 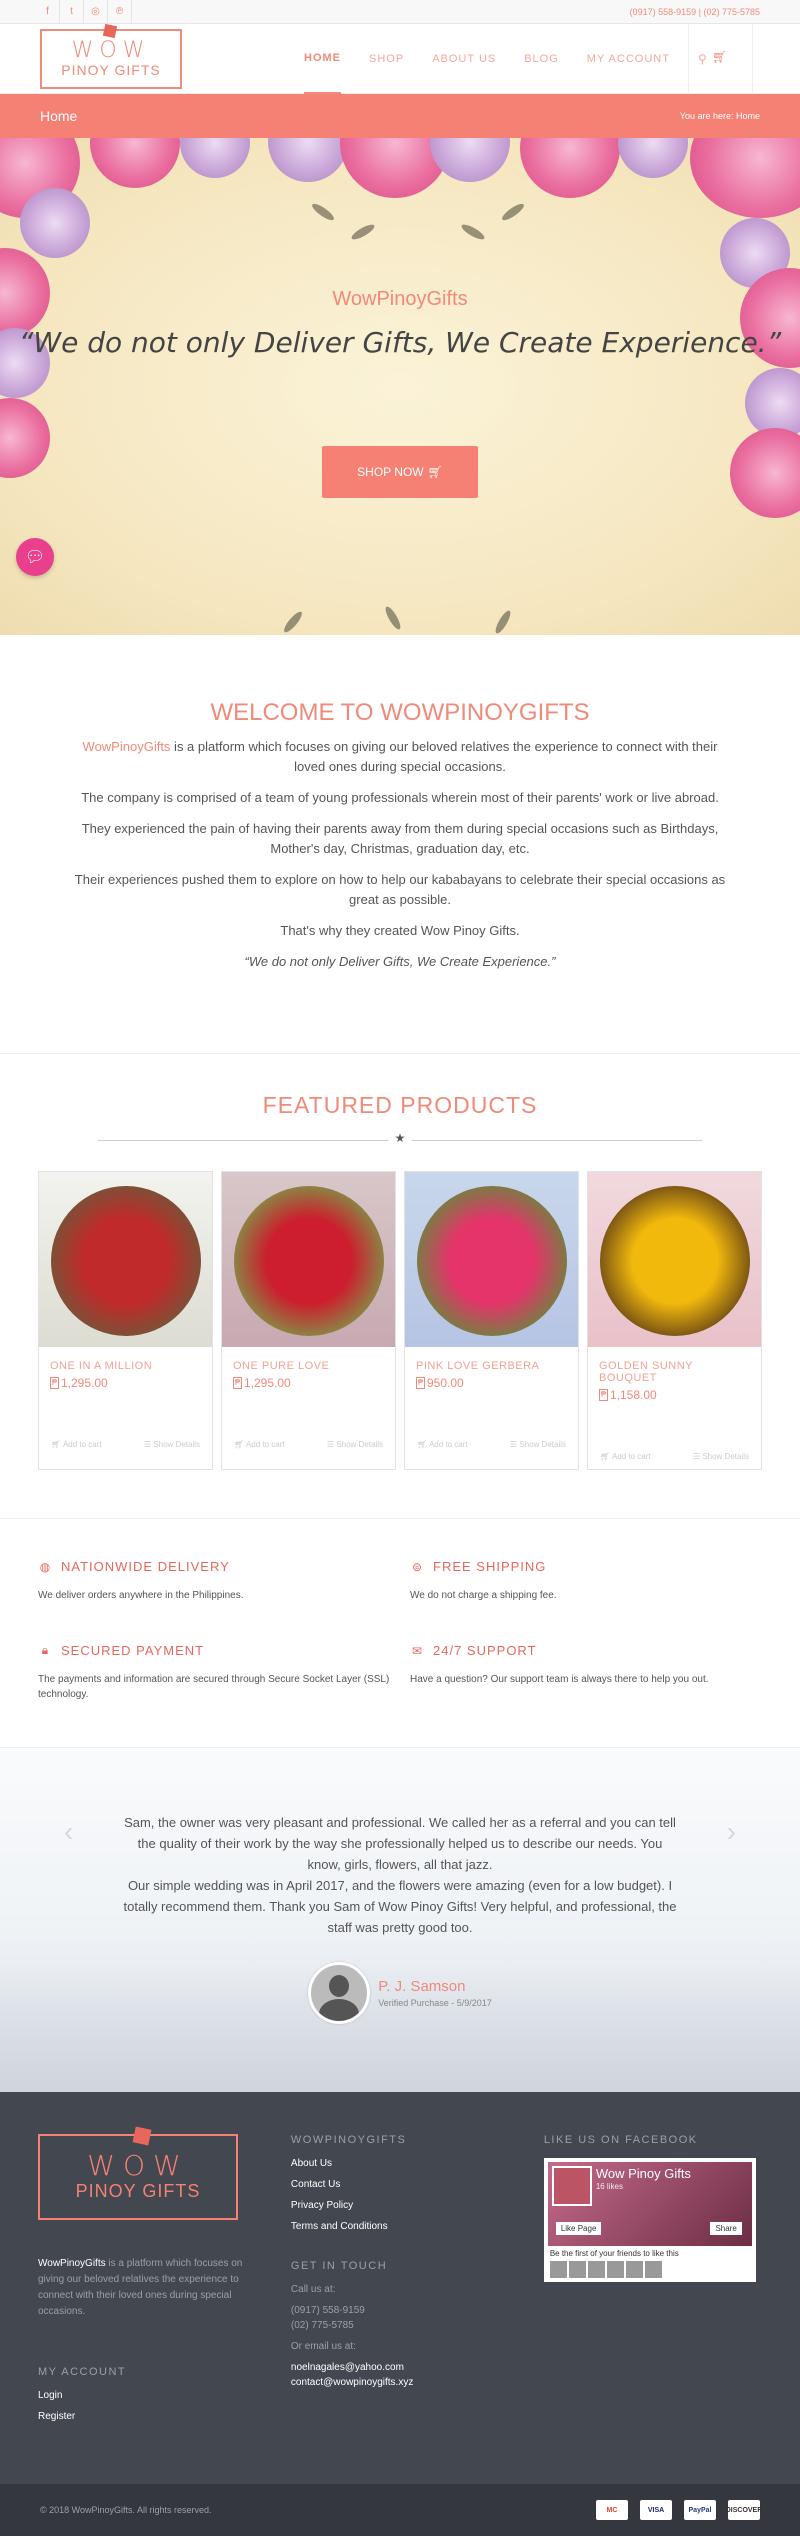 I want to click on prev-arrow-icon: ‹, so click(x=68, y=1832).